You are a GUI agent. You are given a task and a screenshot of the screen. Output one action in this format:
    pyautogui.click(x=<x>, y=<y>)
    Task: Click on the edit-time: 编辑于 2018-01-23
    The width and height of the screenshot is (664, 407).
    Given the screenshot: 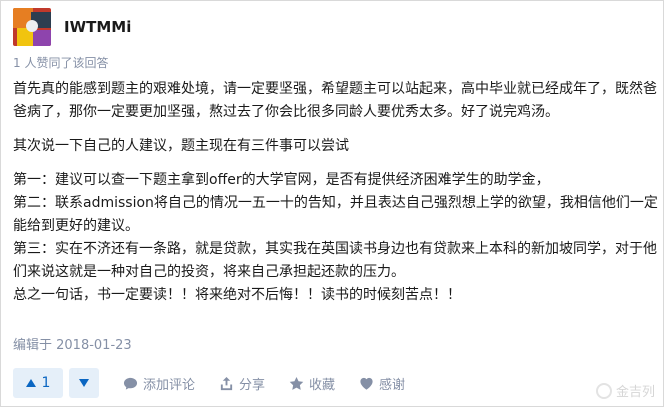 What is the action you would take?
    pyautogui.click(x=72, y=343)
    